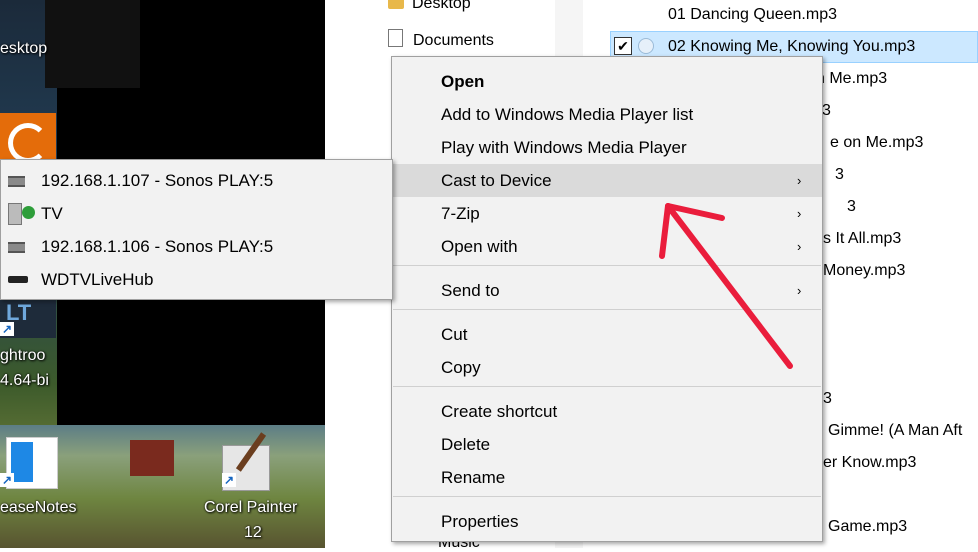 The width and height of the screenshot is (978, 552). What do you see at coordinates (479, 246) in the screenshot?
I see `menu-item-label: Open with` at bounding box center [479, 246].